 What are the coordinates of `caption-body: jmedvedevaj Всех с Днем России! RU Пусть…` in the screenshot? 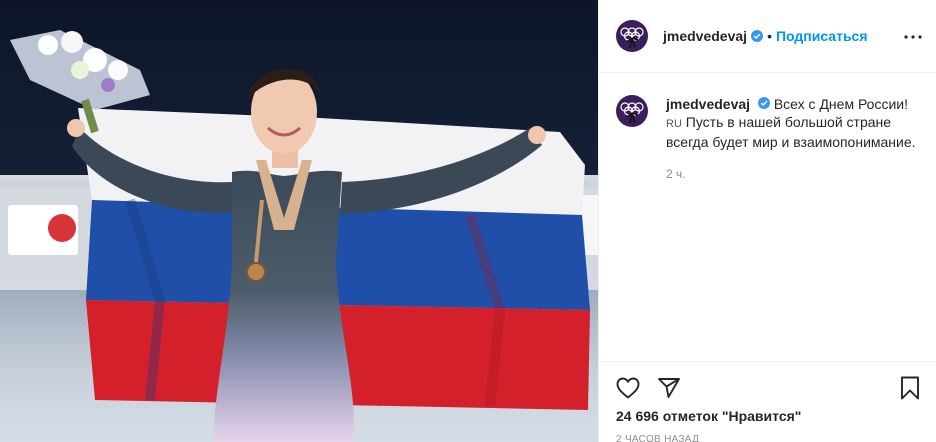 It's located at (793, 139).